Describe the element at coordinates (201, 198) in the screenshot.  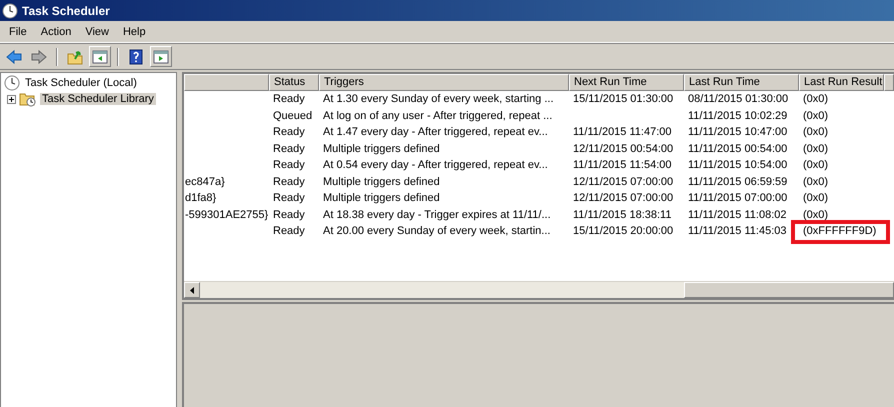
I see `table-cell-text: d1fa8}` at that location.